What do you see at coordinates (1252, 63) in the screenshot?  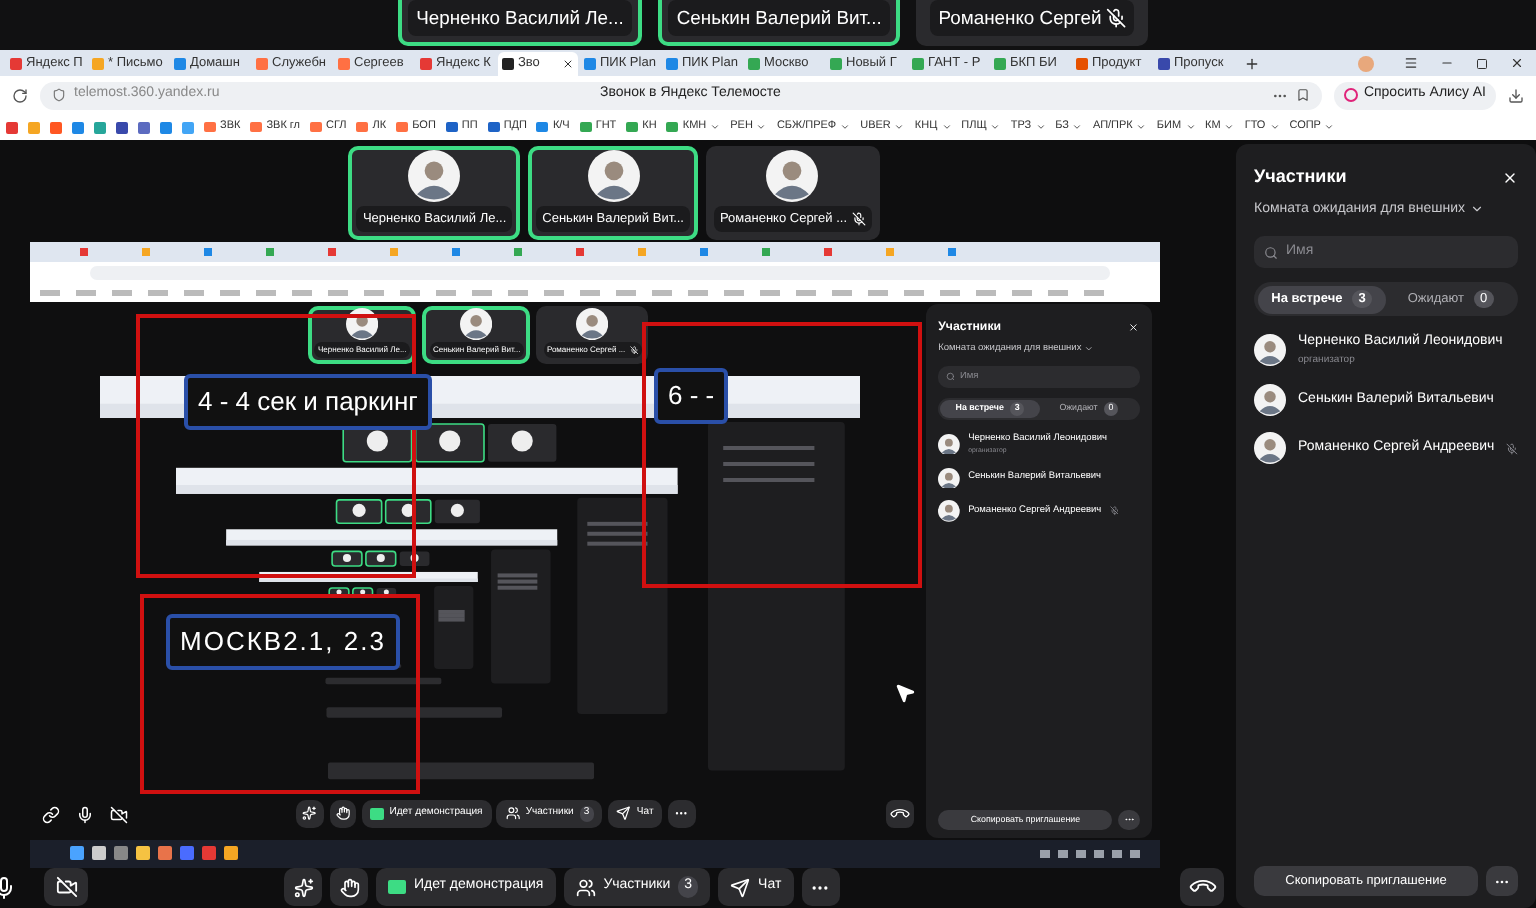 I see `new-tab-icon` at bounding box center [1252, 63].